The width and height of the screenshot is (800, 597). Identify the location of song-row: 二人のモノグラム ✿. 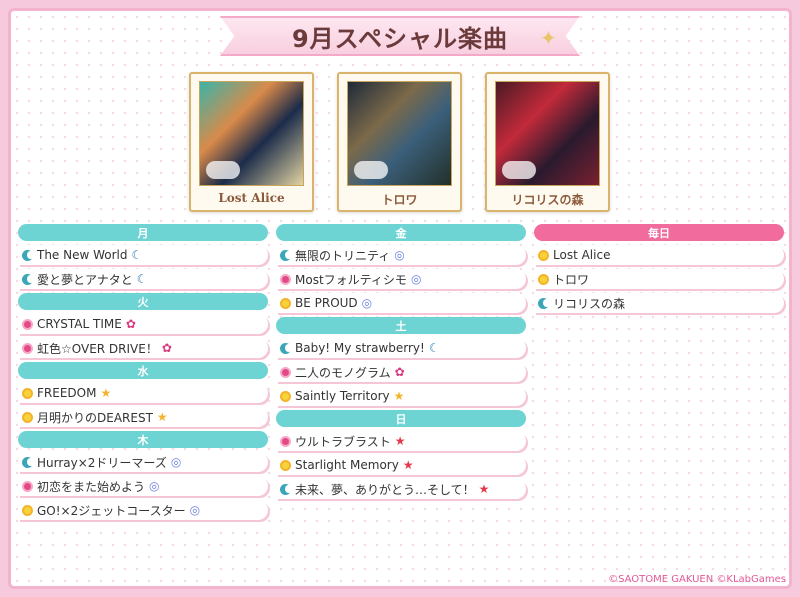
(401, 372).